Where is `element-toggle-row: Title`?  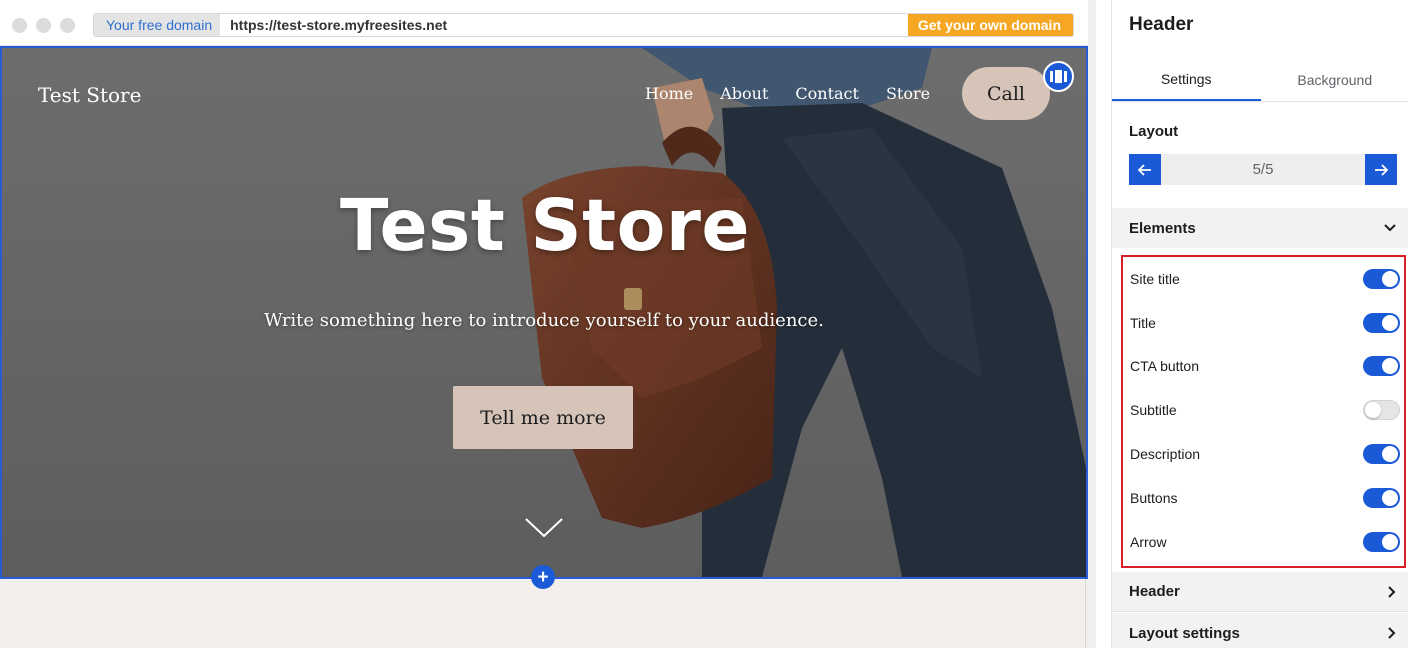 element-toggle-row: Title is located at coordinates (1265, 323).